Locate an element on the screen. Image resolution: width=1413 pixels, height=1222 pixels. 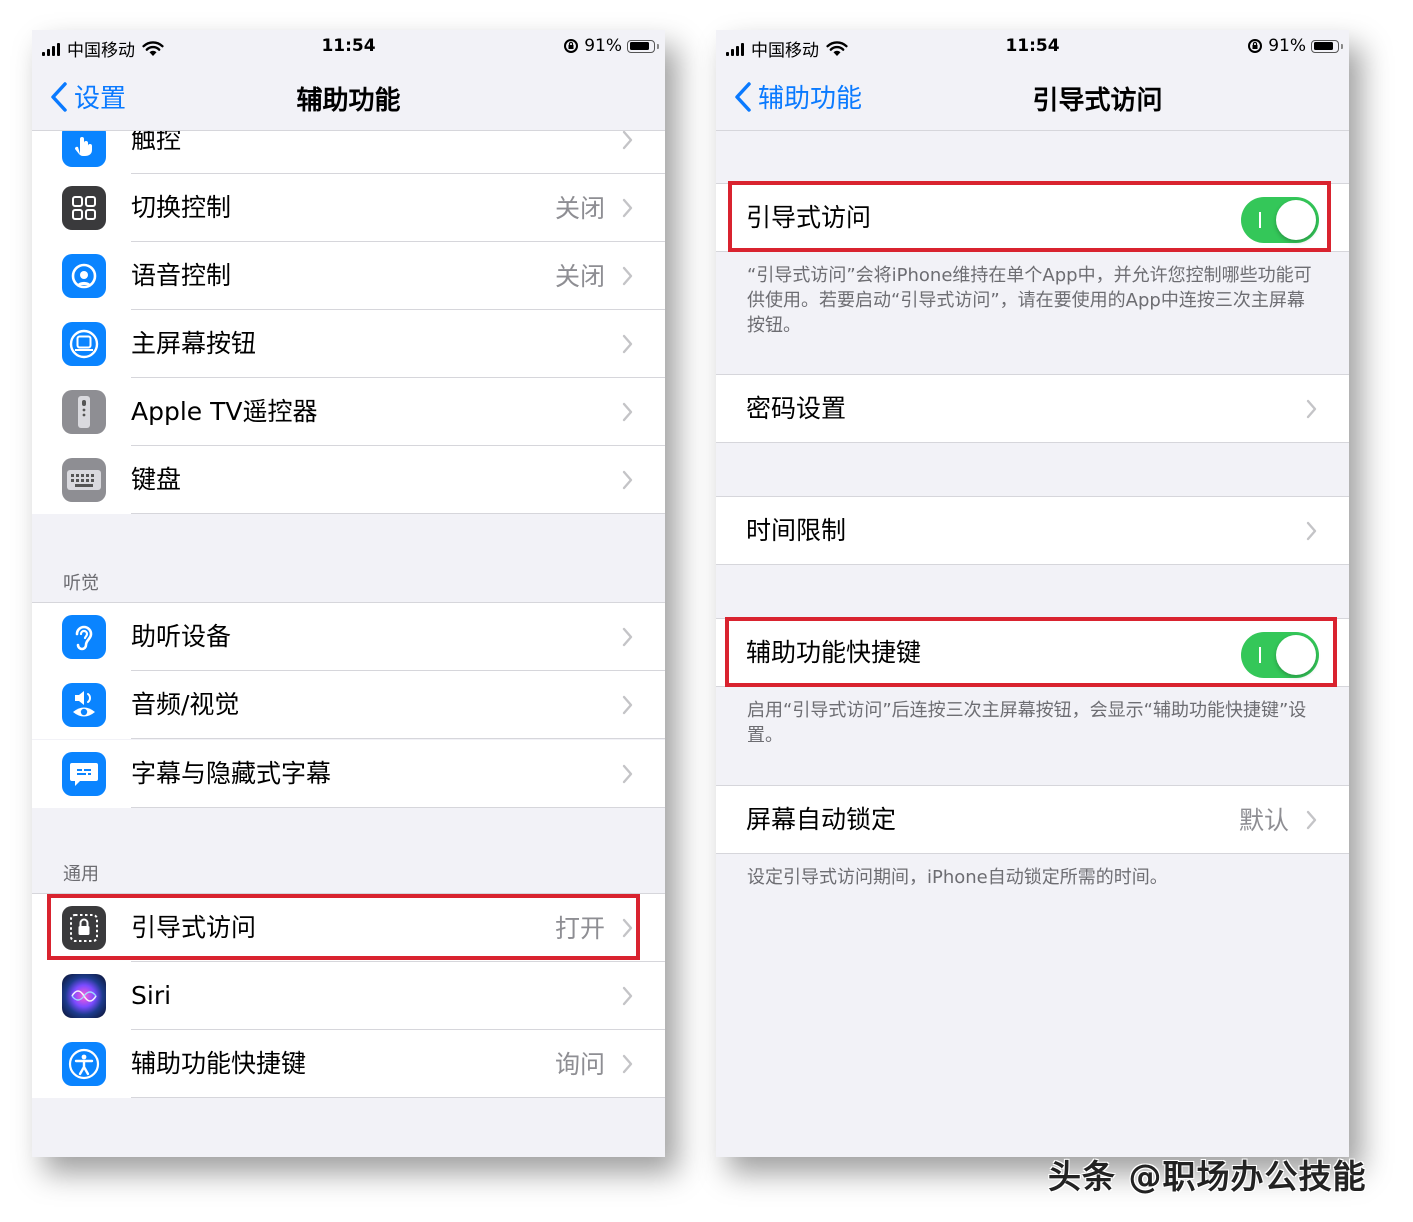
audio-visual-icon is located at coordinates (84, 705).